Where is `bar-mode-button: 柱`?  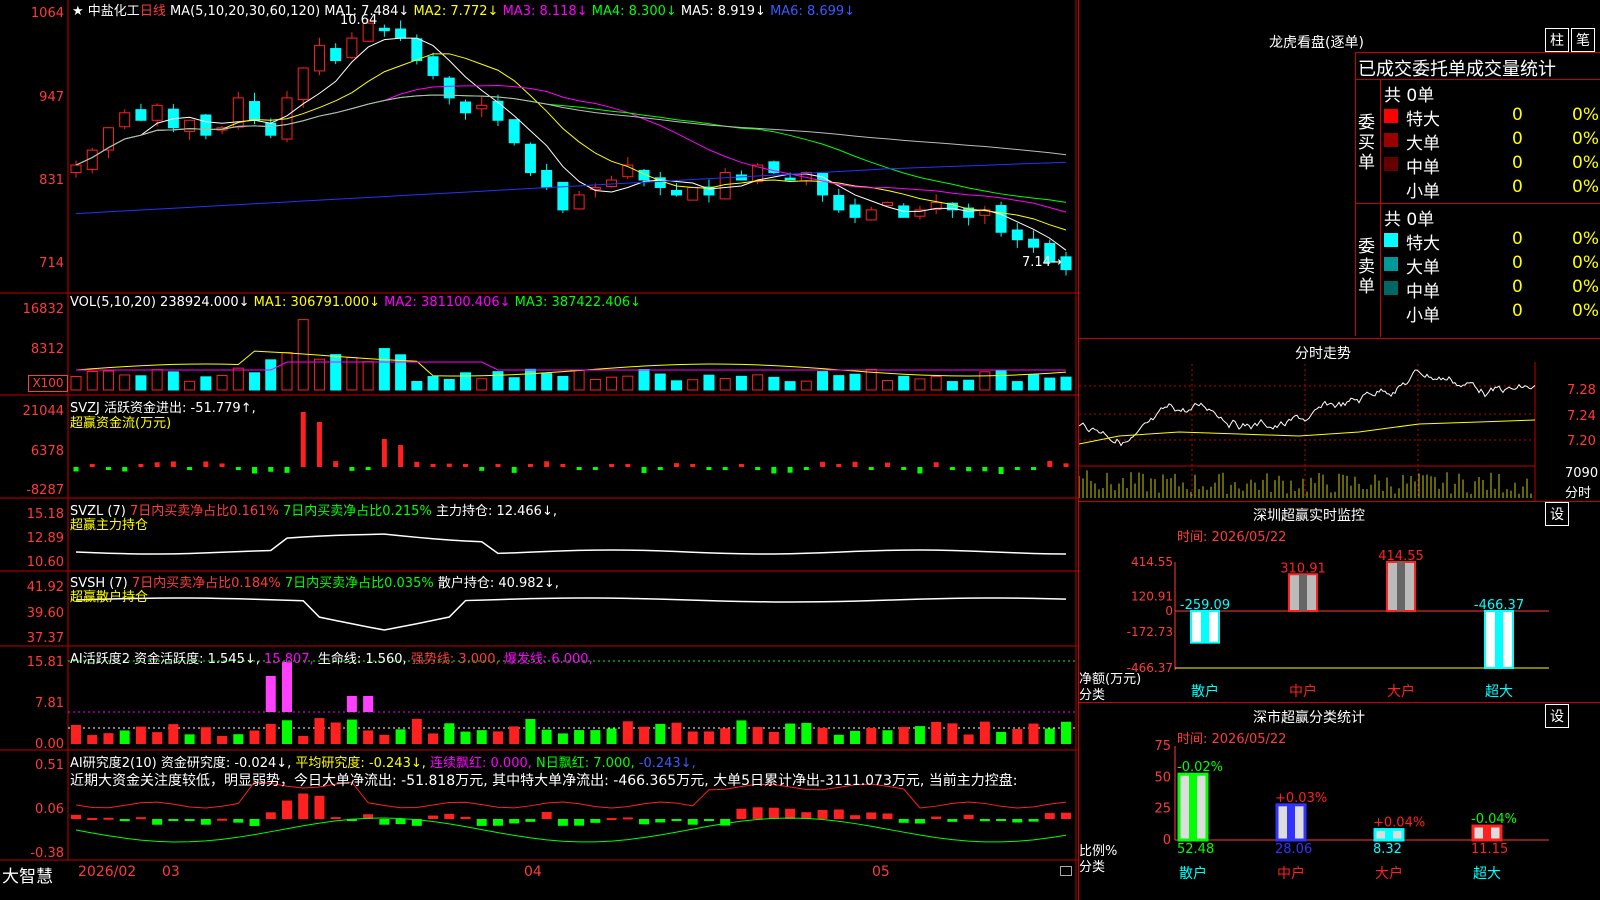
bar-mode-button: 柱 is located at coordinates (1557, 40).